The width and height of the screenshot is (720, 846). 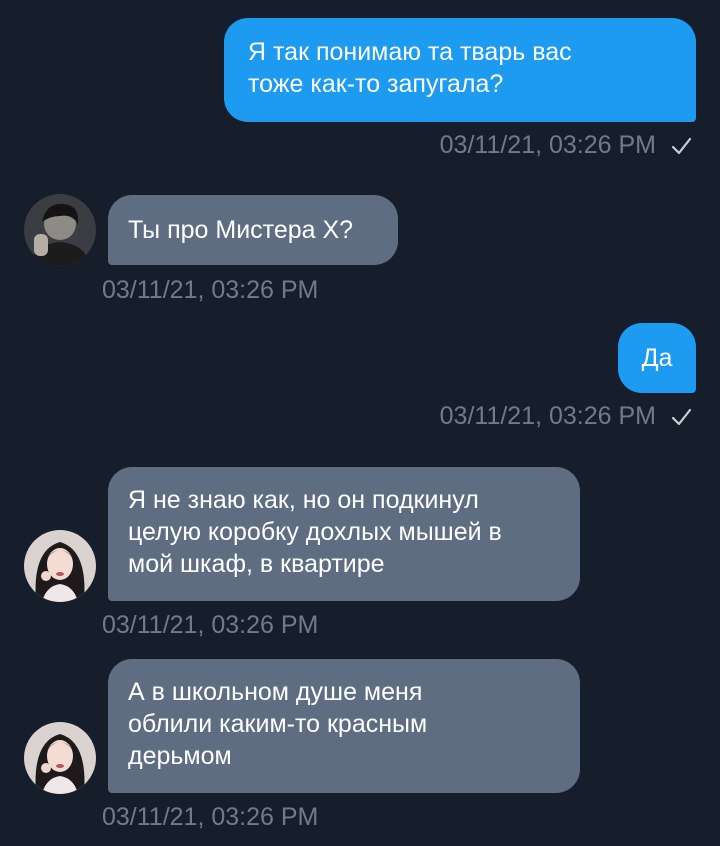 I want to click on message-bubble-incoming: Ты про Мистера Х?, so click(x=253, y=230).